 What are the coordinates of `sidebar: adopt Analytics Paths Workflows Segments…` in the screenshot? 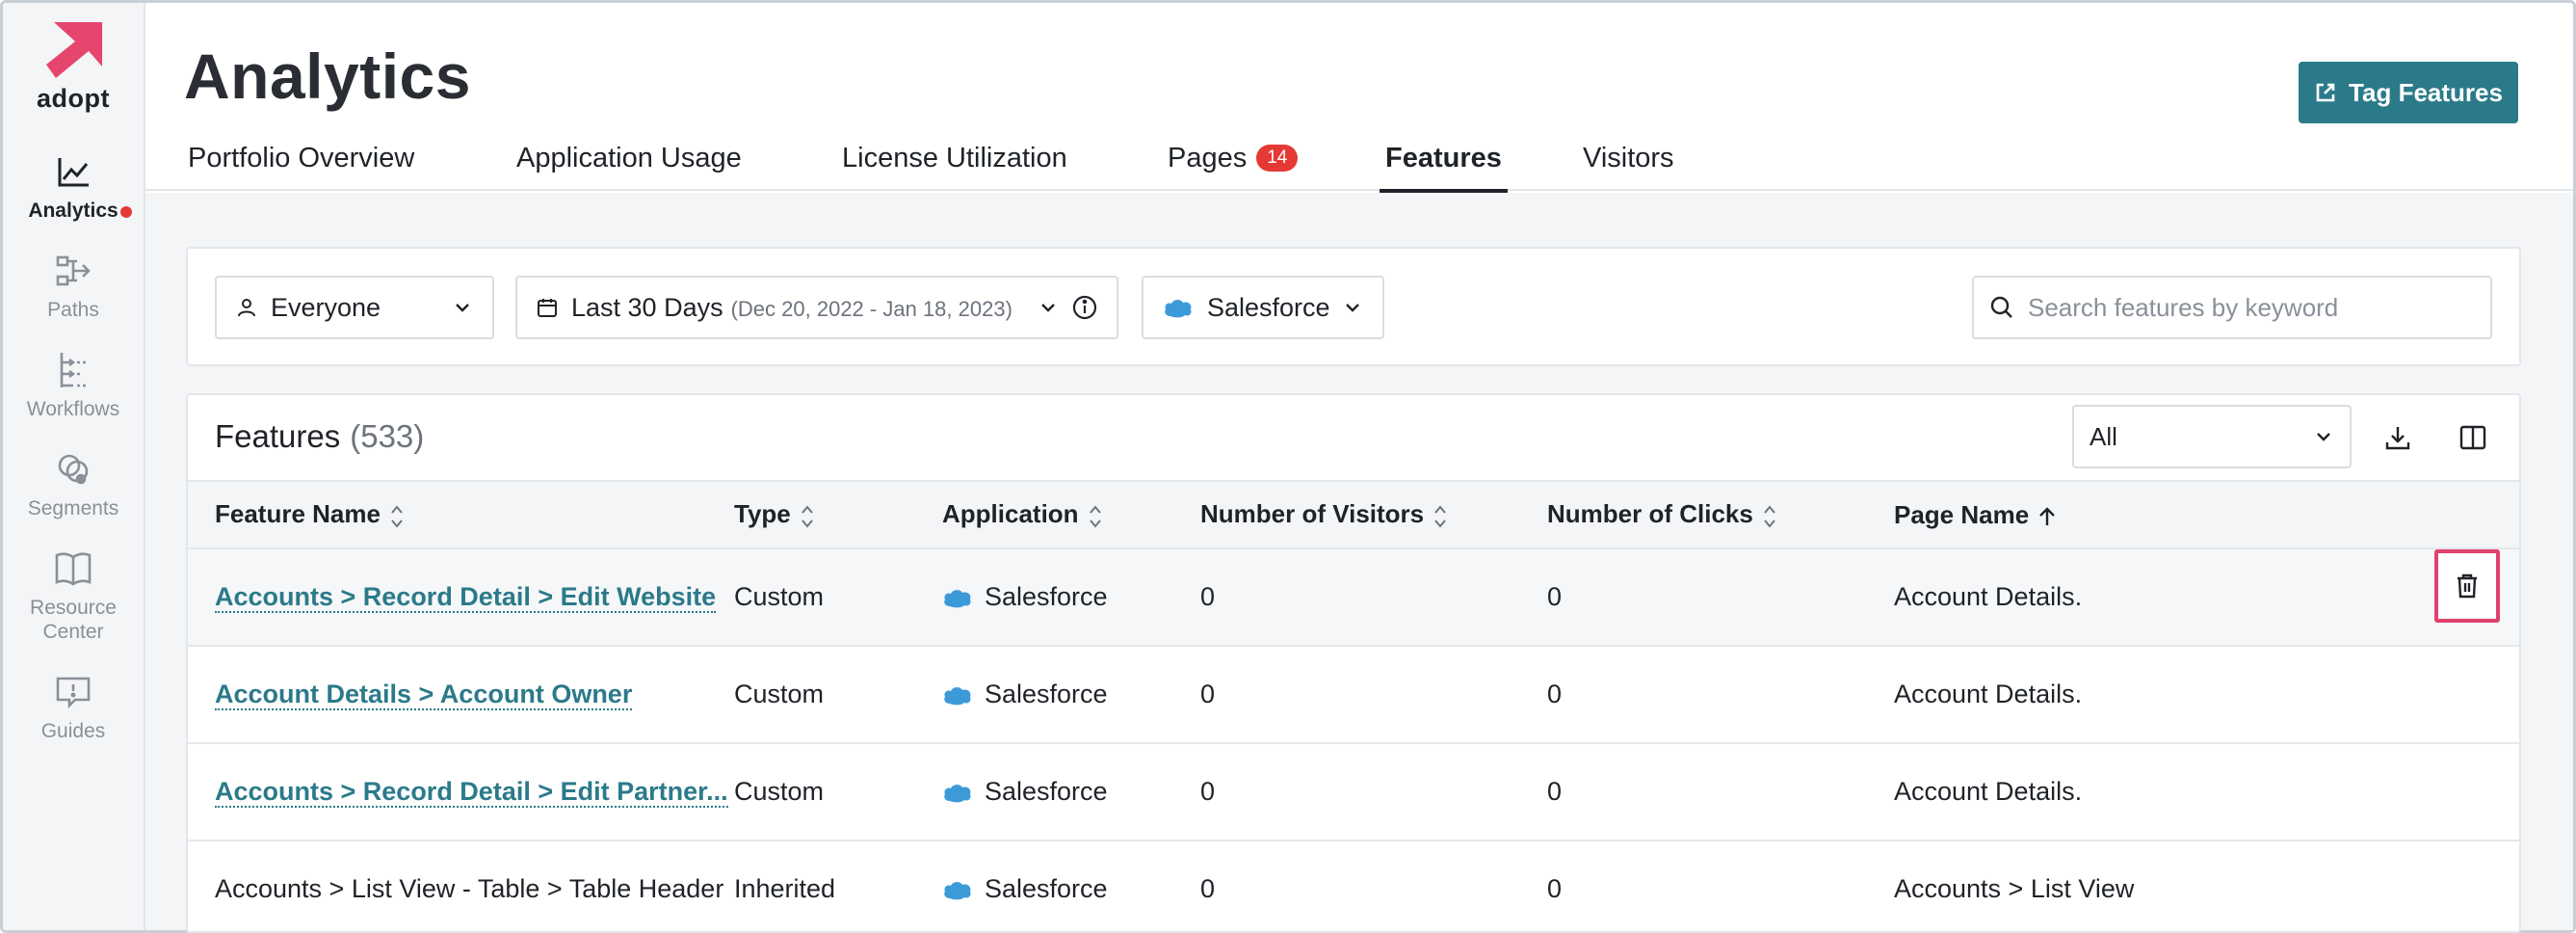 It's located at (74, 466).